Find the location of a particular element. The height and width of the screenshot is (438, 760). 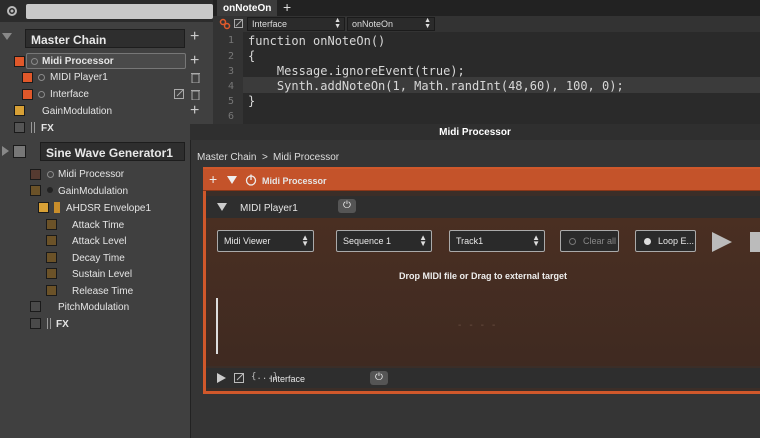

line-number: 4 is located at coordinates (230, 86).